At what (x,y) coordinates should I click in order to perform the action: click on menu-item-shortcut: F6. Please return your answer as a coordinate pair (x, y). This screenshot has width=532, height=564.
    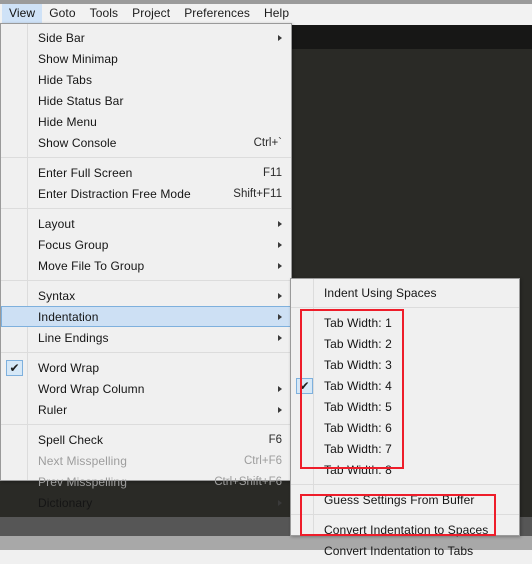
    Looking at the image, I should click on (275, 439).